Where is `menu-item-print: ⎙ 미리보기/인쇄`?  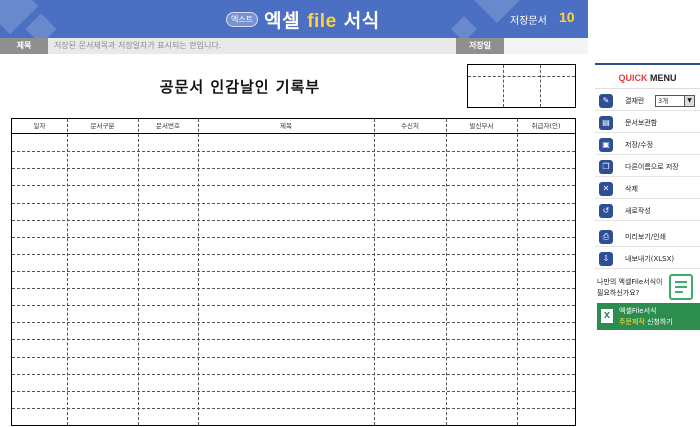 menu-item-print: ⎙ 미리보기/인쇄 is located at coordinates (647, 237).